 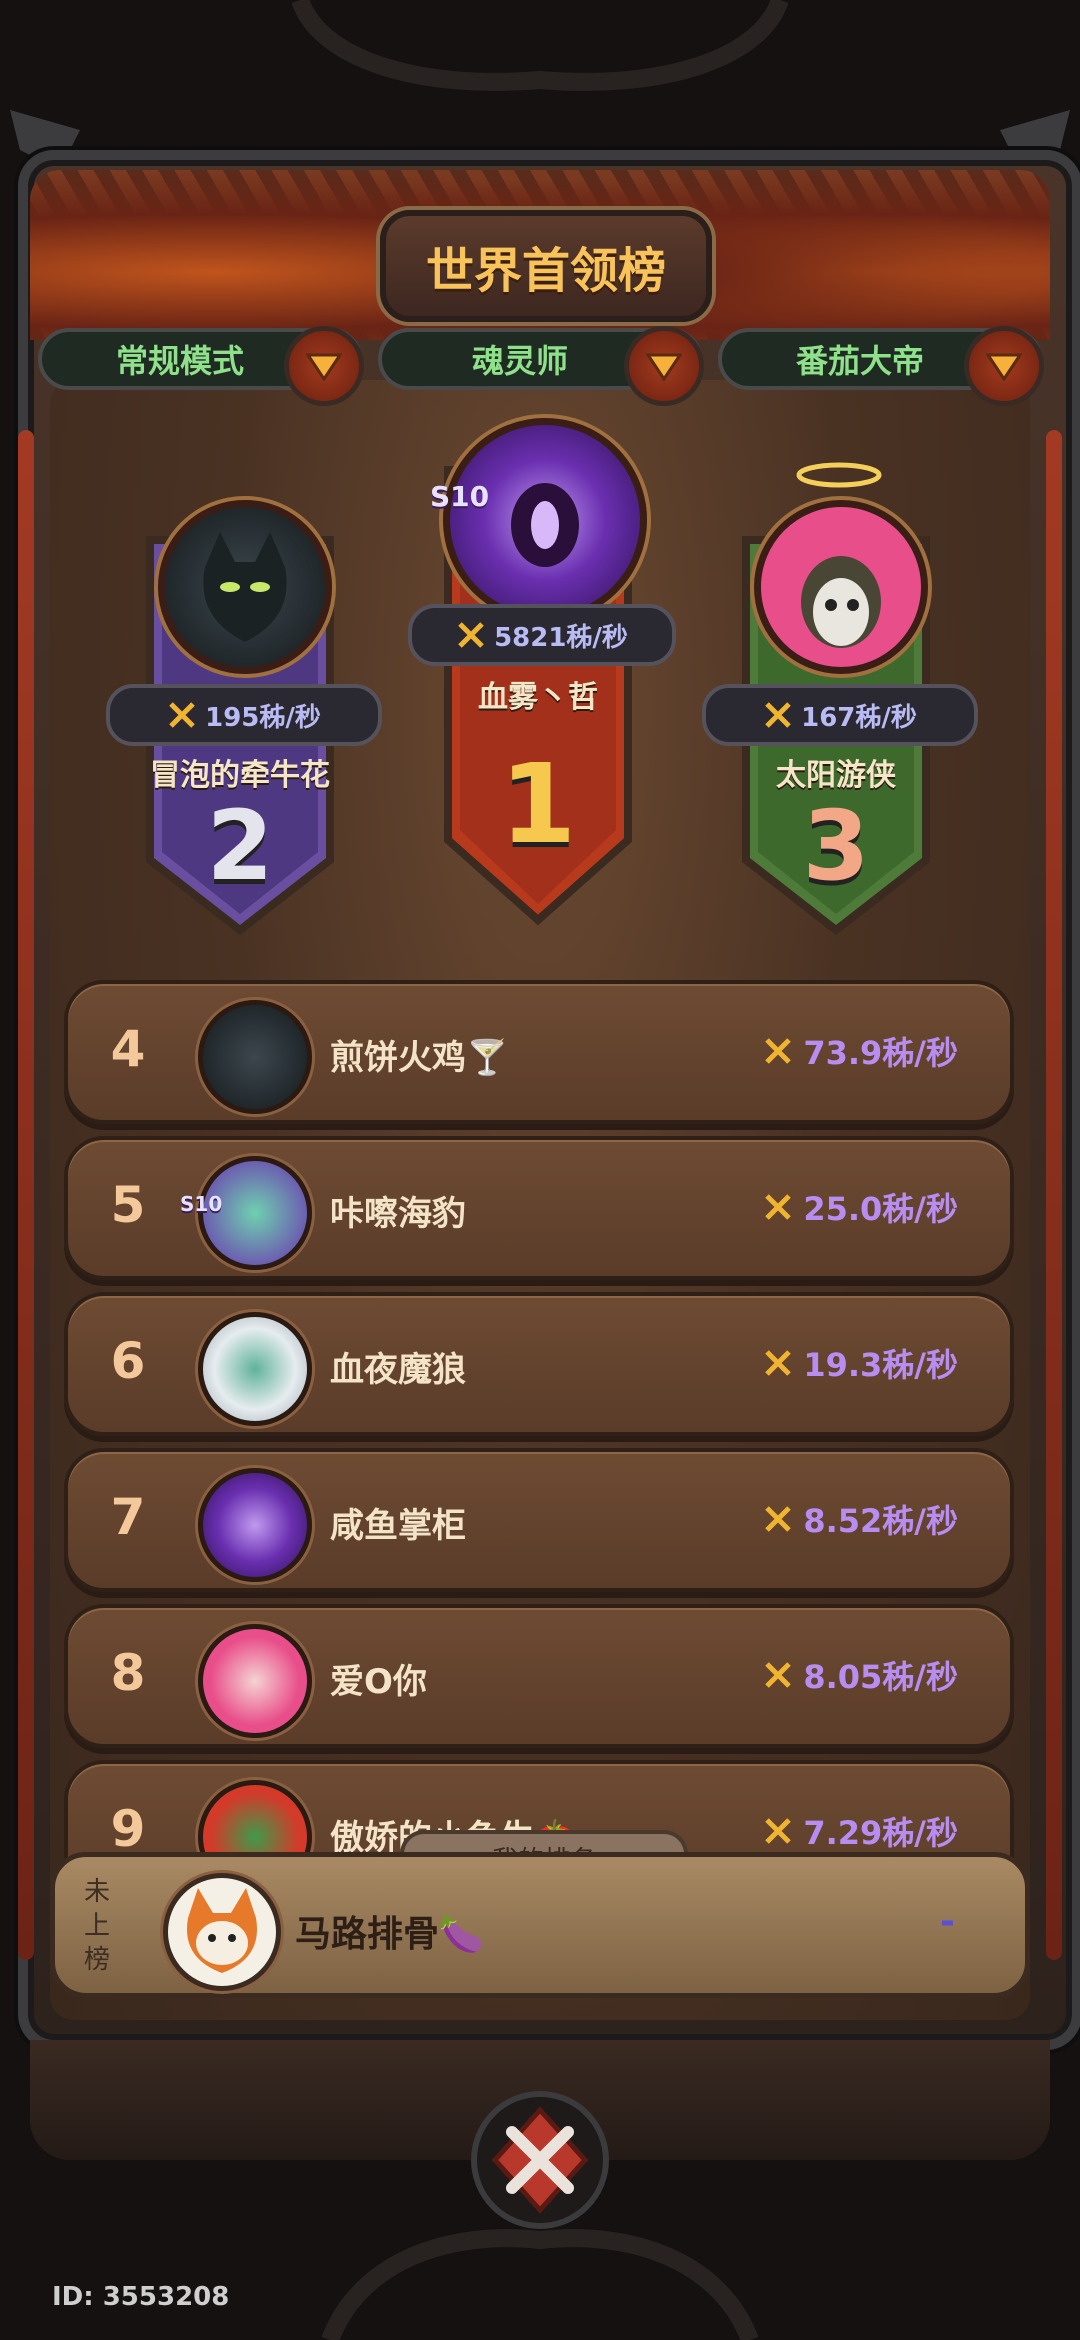 I want to click on row-score-value: 73.9秭/秒, so click(x=880, y=1053).